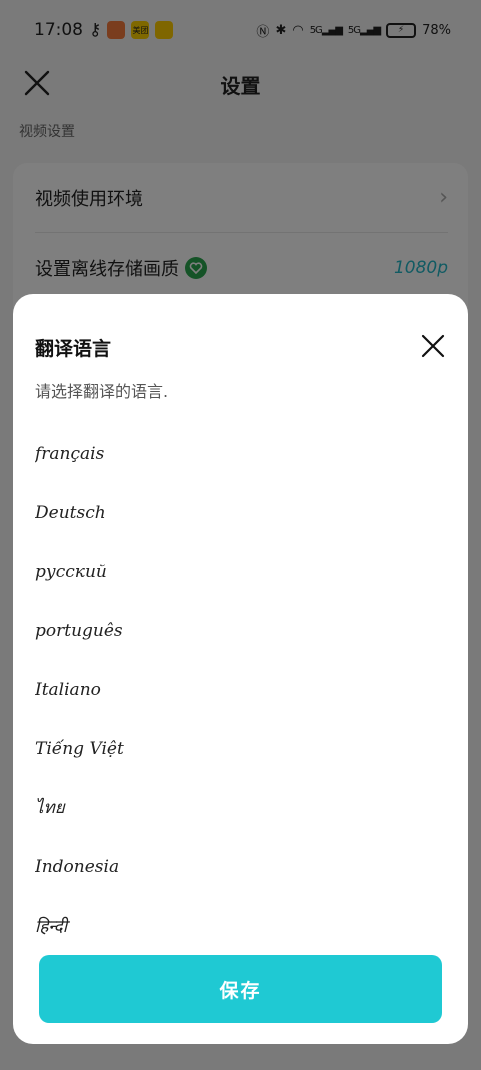  What do you see at coordinates (73, 349) in the screenshot?
I see `dialog-title: 翻译语言` at bounding box center [73, 349].